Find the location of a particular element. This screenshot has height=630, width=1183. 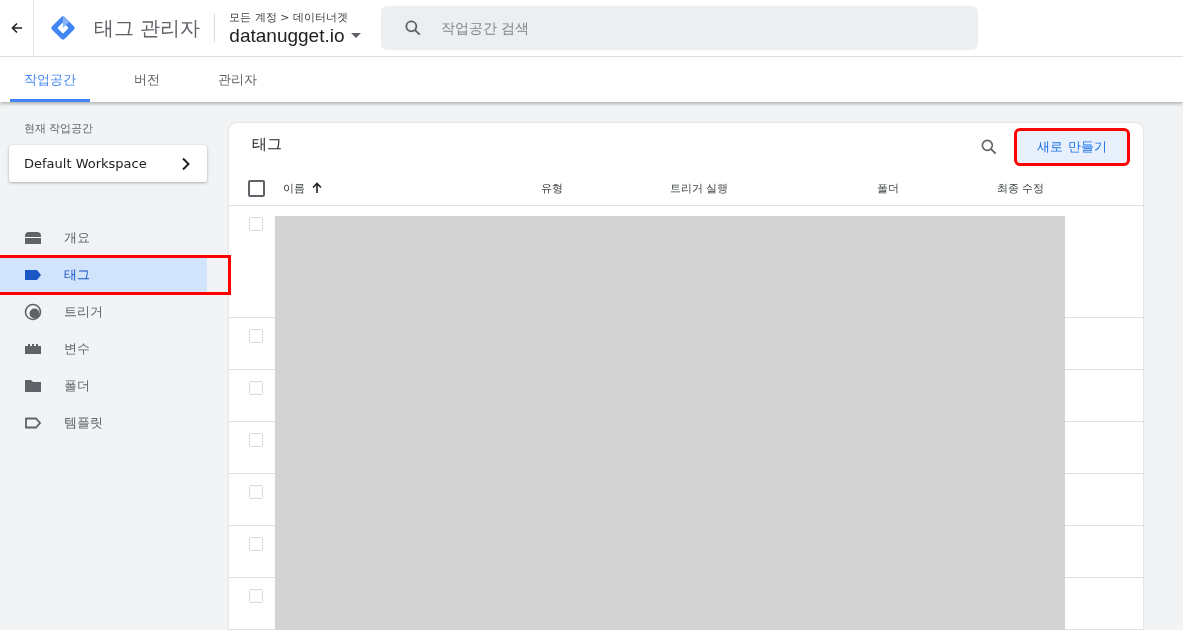

column-header: 최종 수정 is located at coordinates (1021, 188).